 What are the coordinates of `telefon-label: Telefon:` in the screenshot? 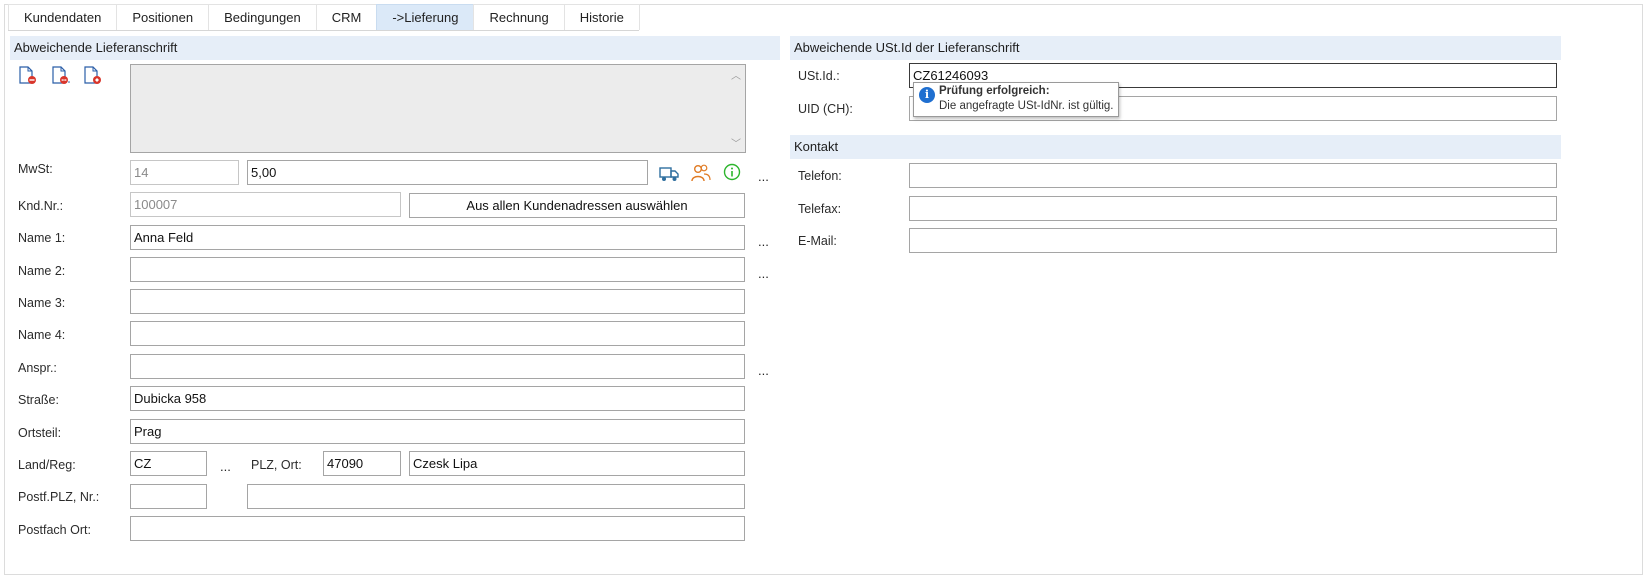 It's located at (820, 176).